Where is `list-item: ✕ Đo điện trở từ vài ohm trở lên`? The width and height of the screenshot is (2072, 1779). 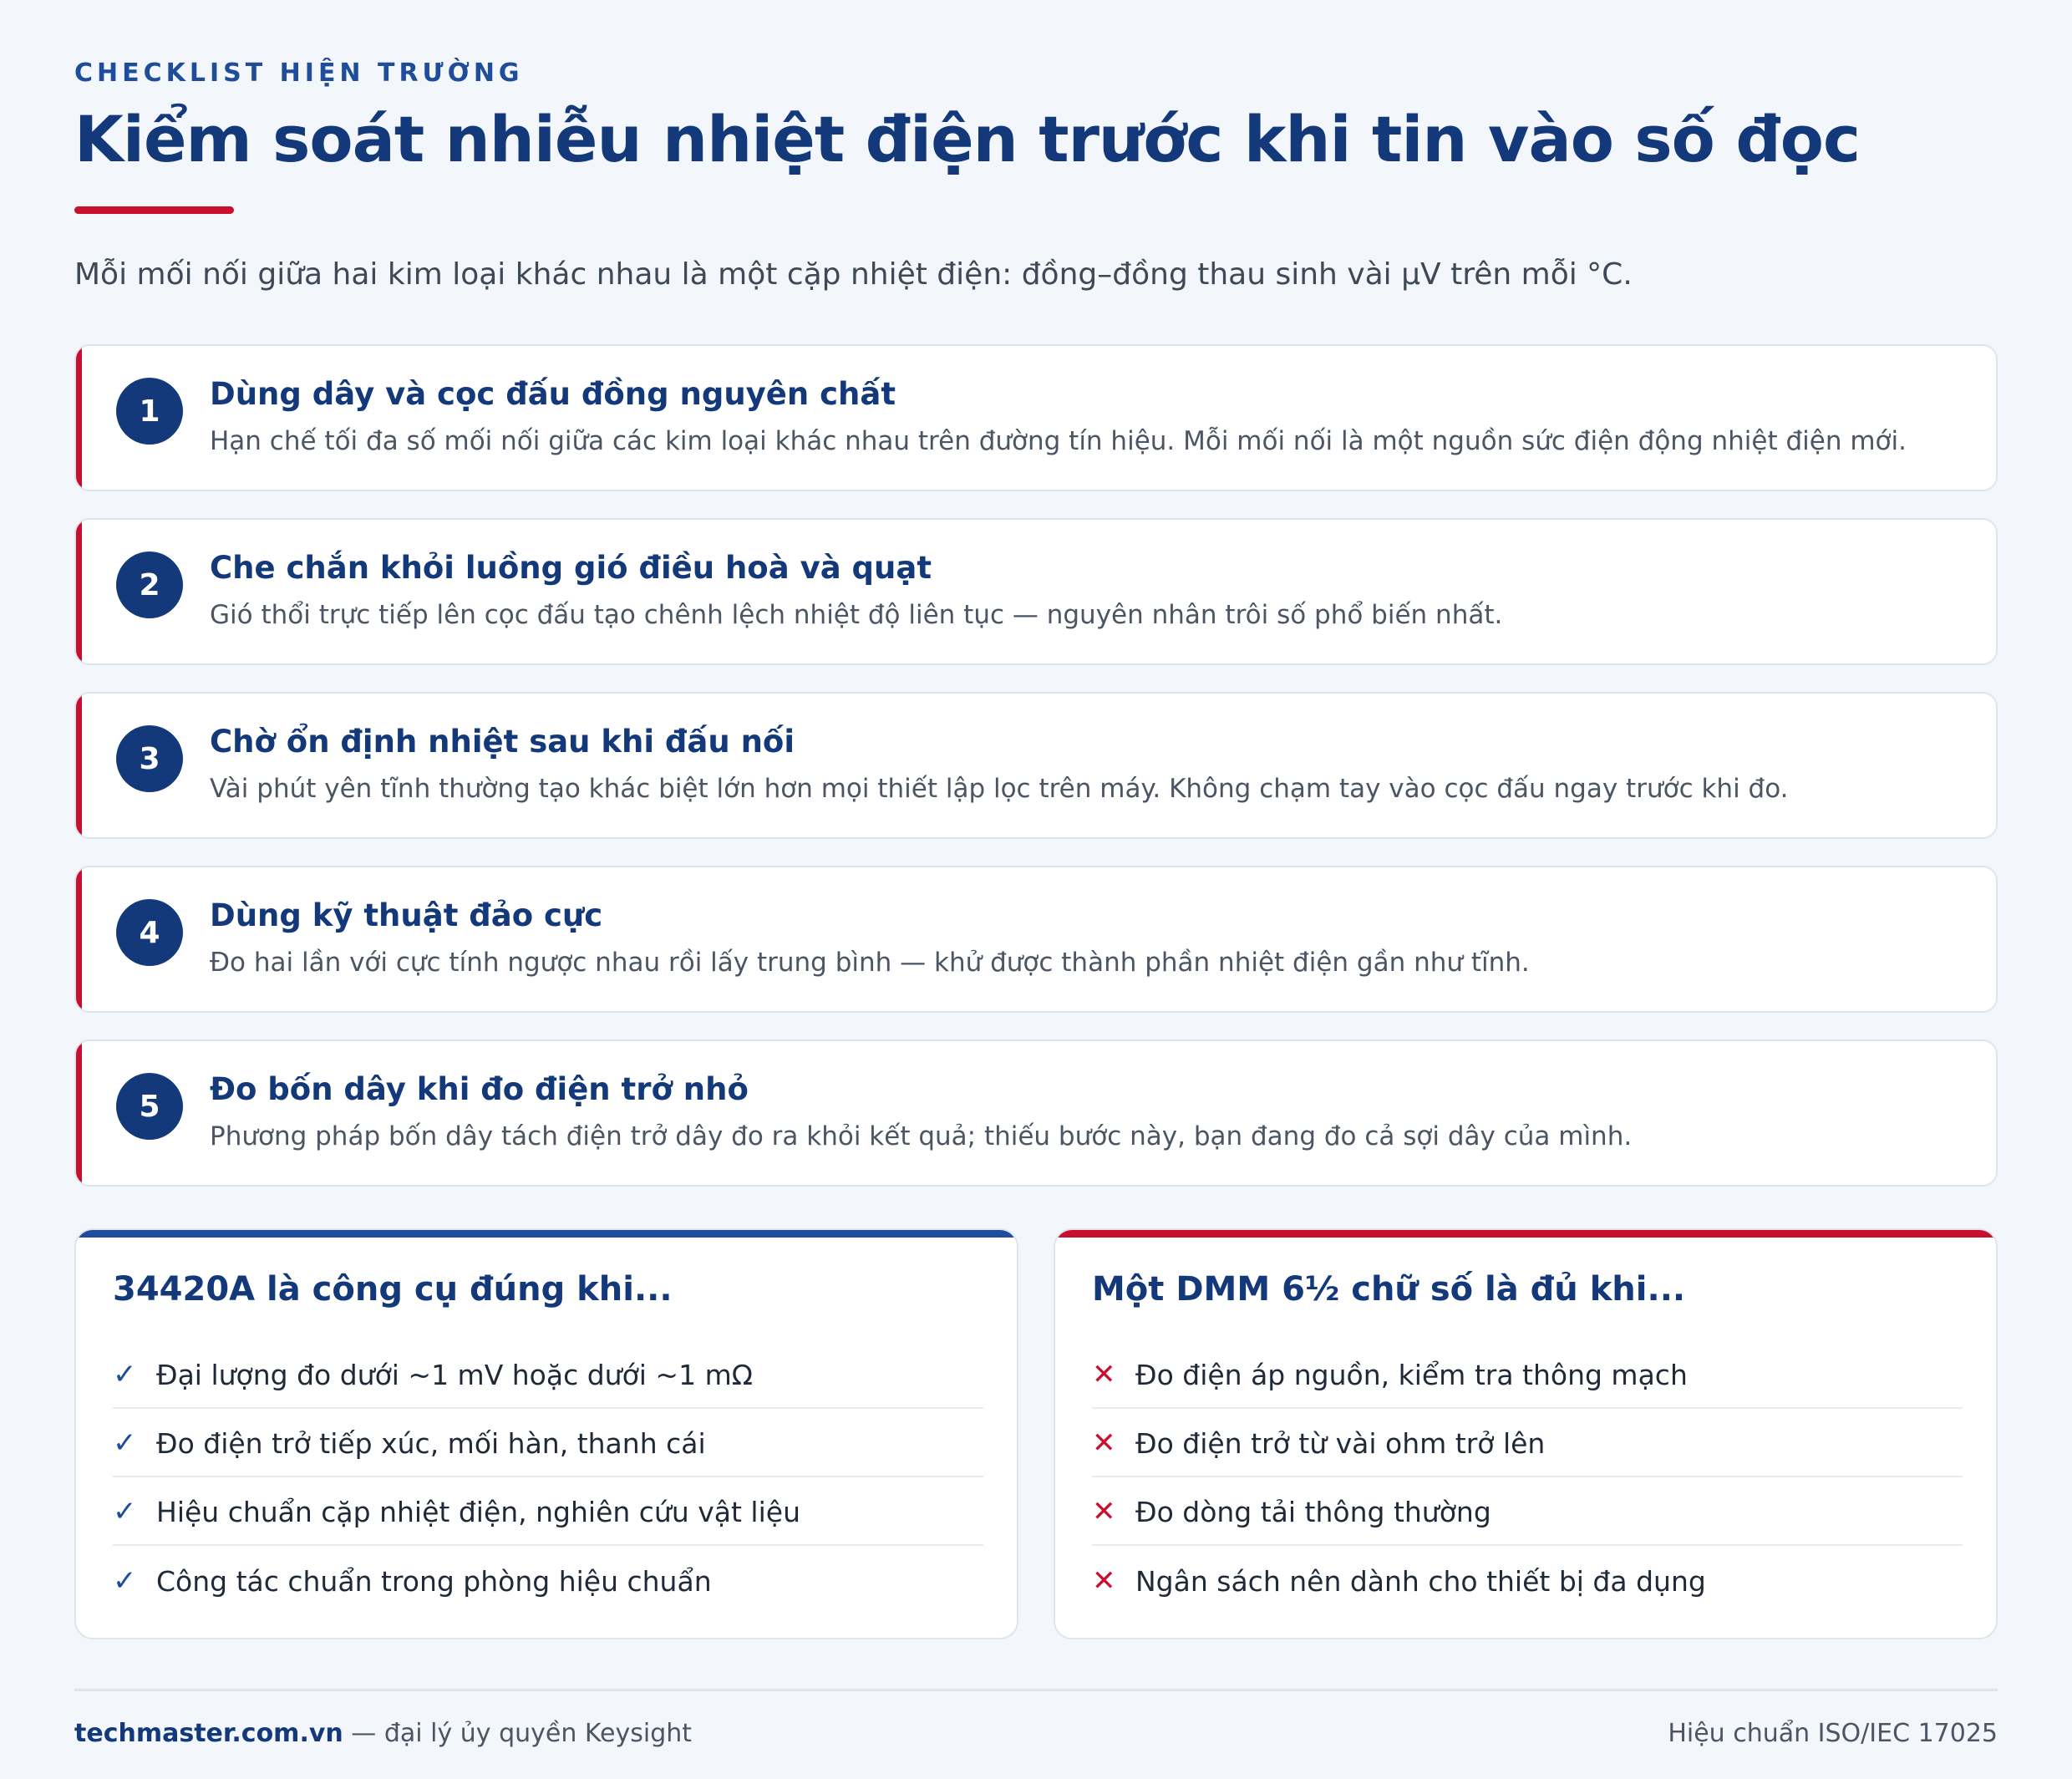
list-item: ✕ Đo điện trở từ vài ohm trở lên is located at coordinates (1527, 1444).